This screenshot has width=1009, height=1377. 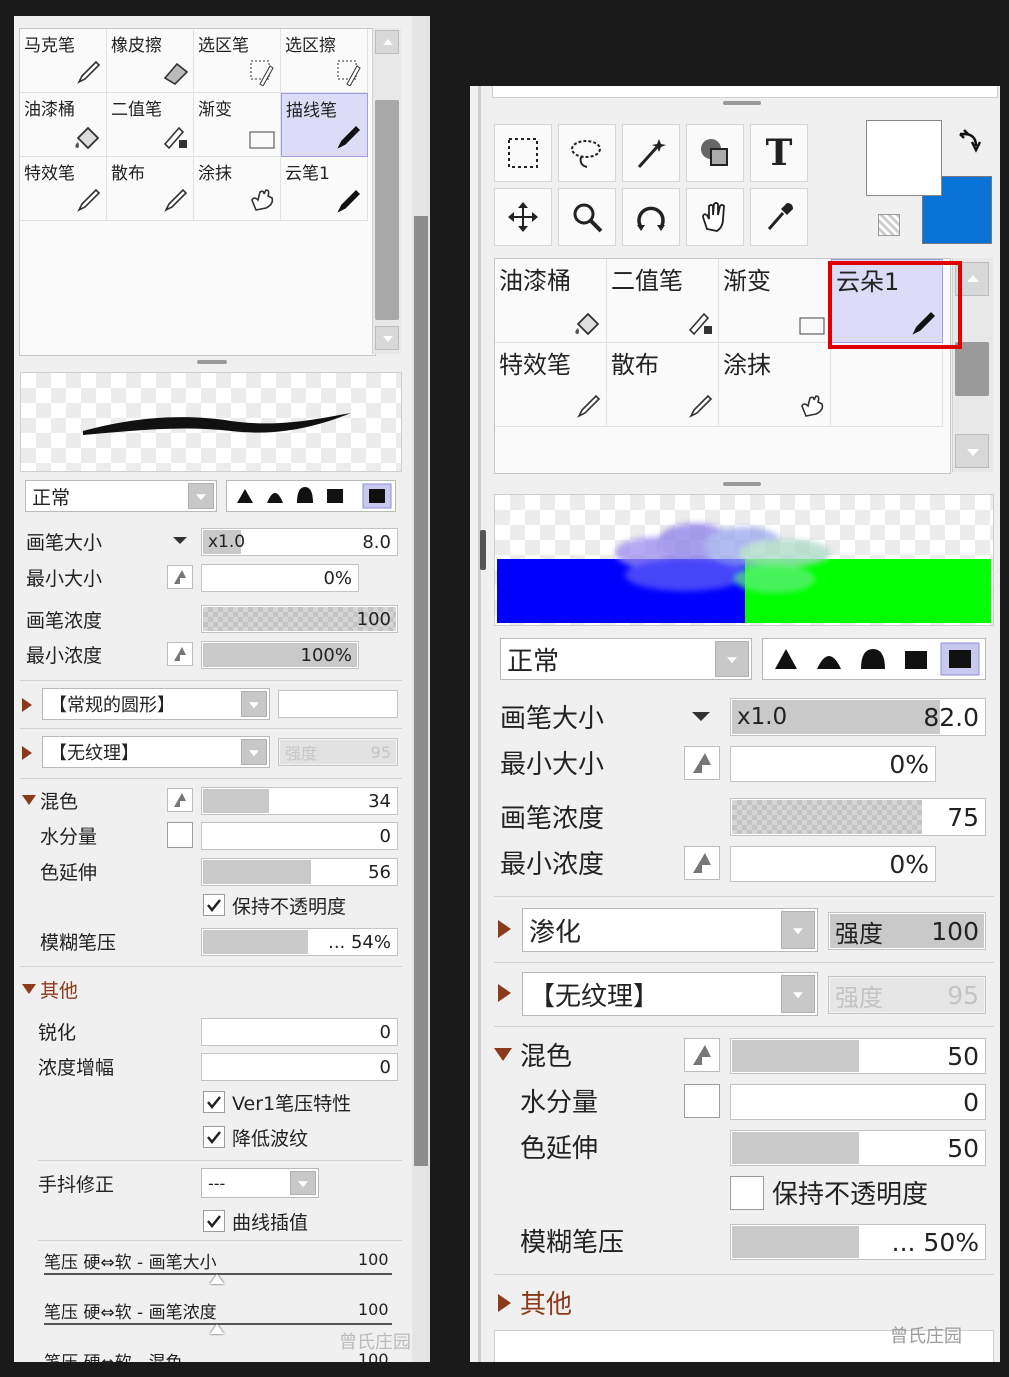 I want to click on right-brush-size-dropdown-icon, so click(x=701, y=716).